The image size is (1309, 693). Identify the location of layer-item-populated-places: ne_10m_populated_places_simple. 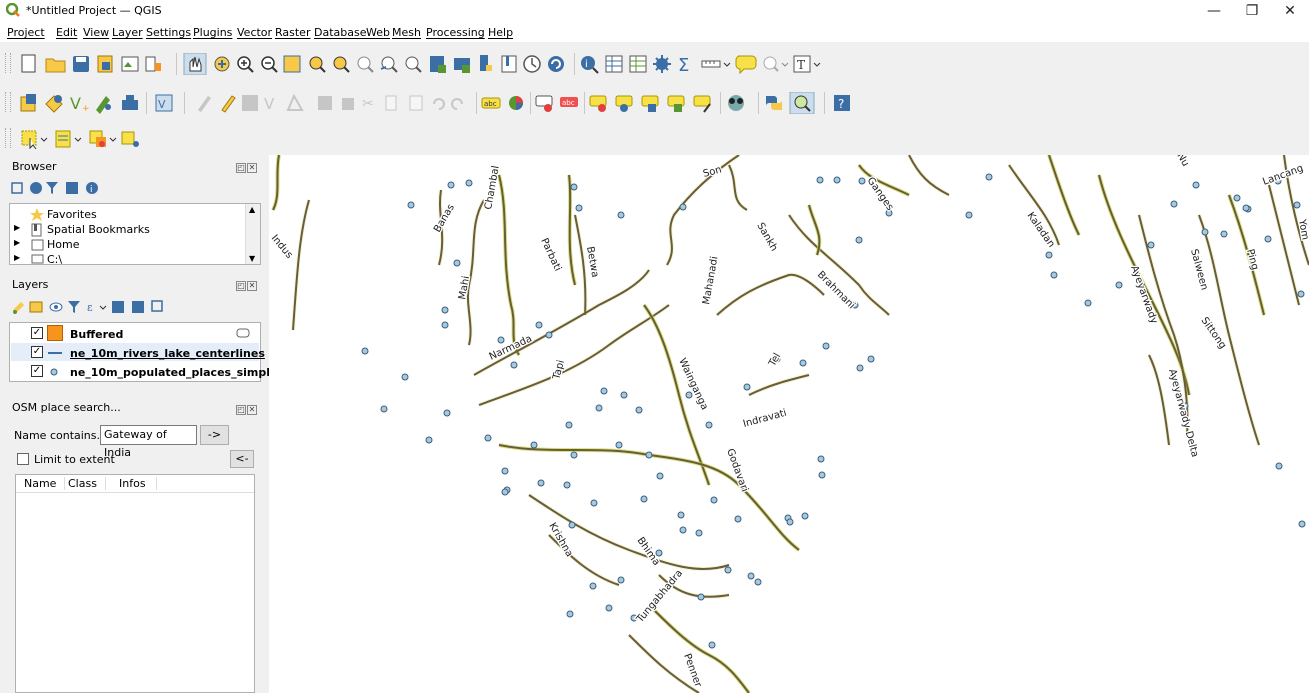
(173, 372).